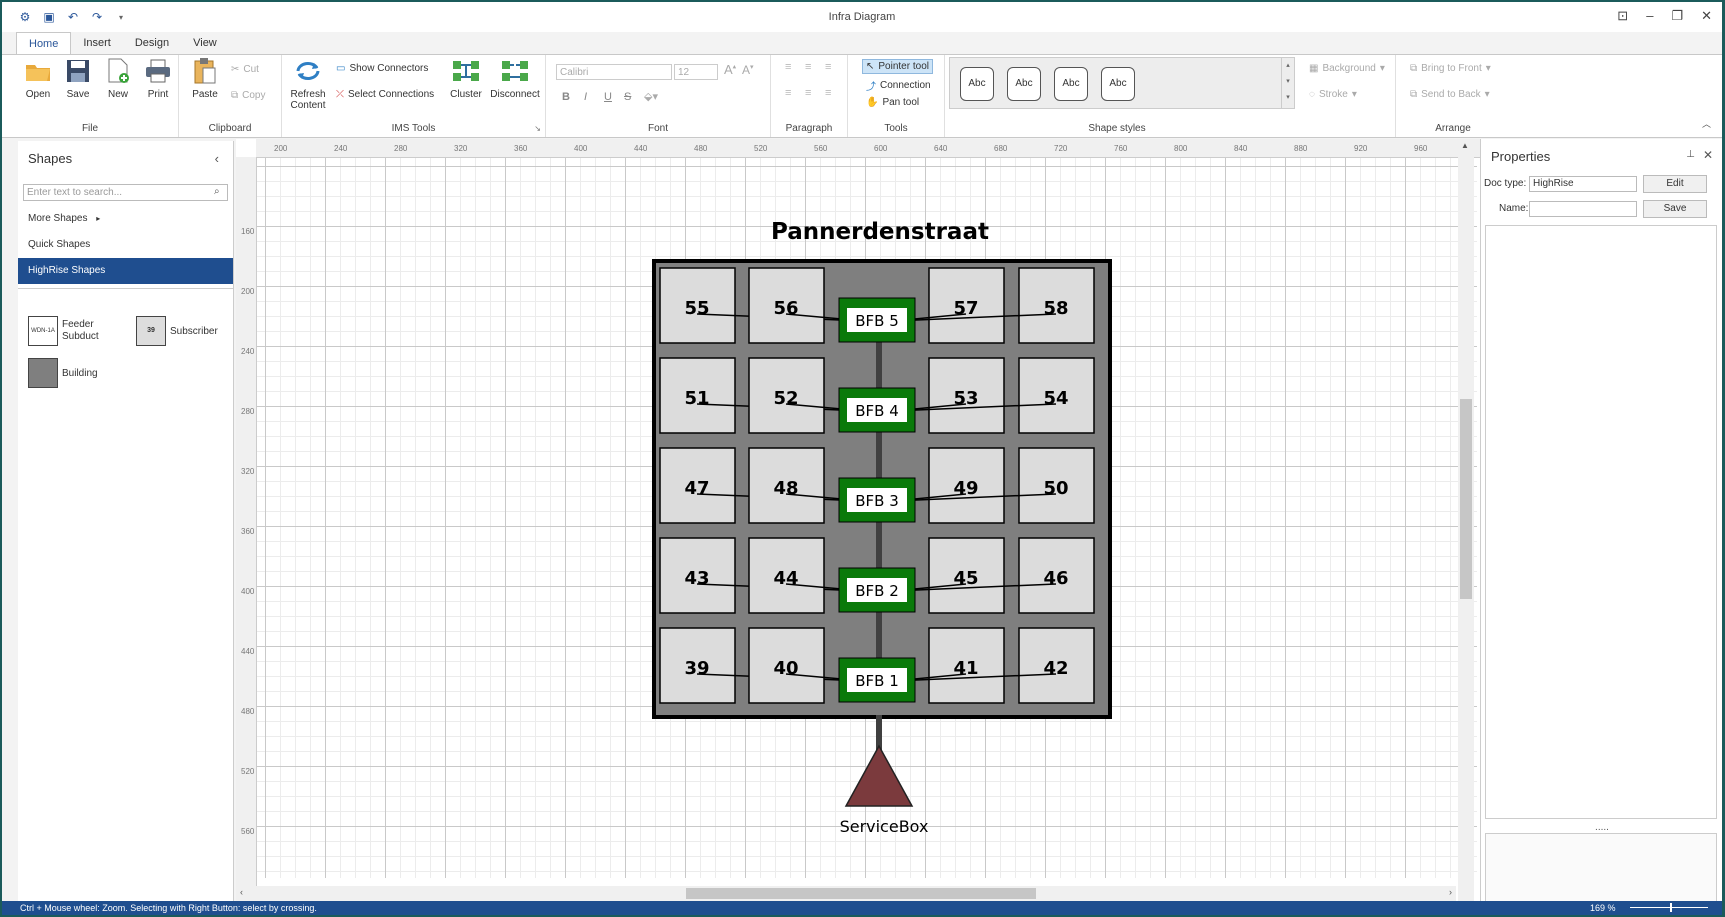  What do you see at coordinates (205, 78) in the screenshot?
I see `paste-button: Paste` at bounding box center [205, 78].